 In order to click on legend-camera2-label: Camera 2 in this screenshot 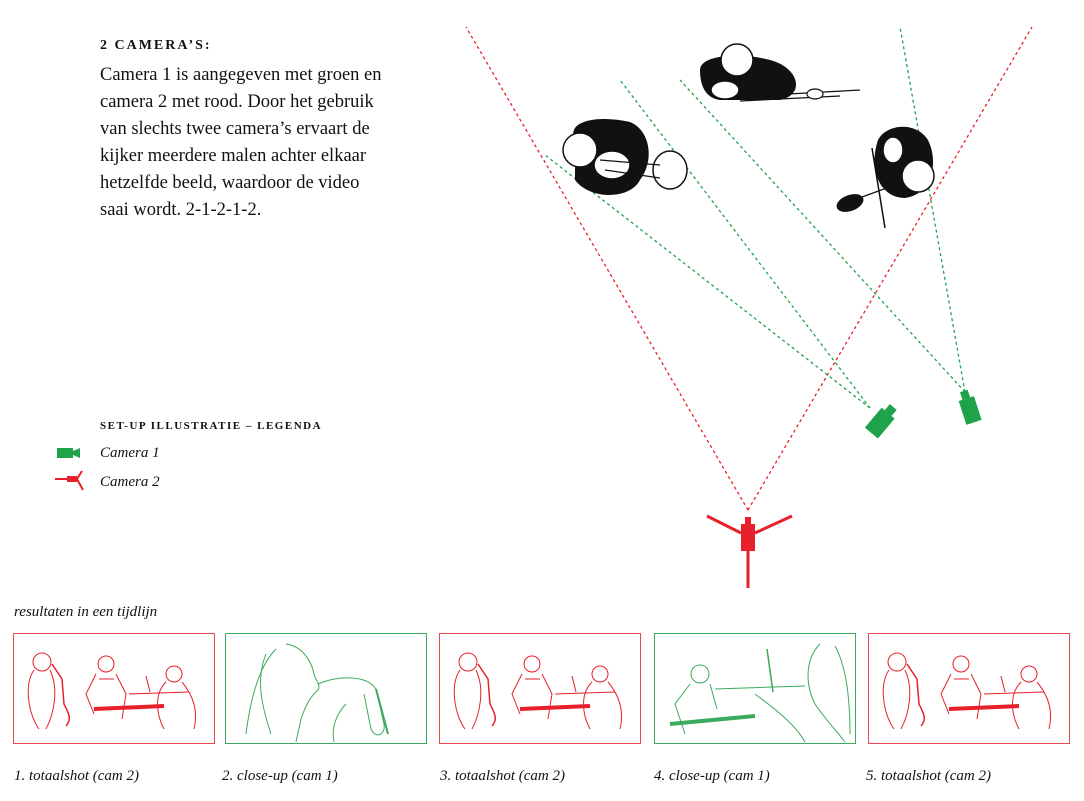, I will do `click(130, 481)`.